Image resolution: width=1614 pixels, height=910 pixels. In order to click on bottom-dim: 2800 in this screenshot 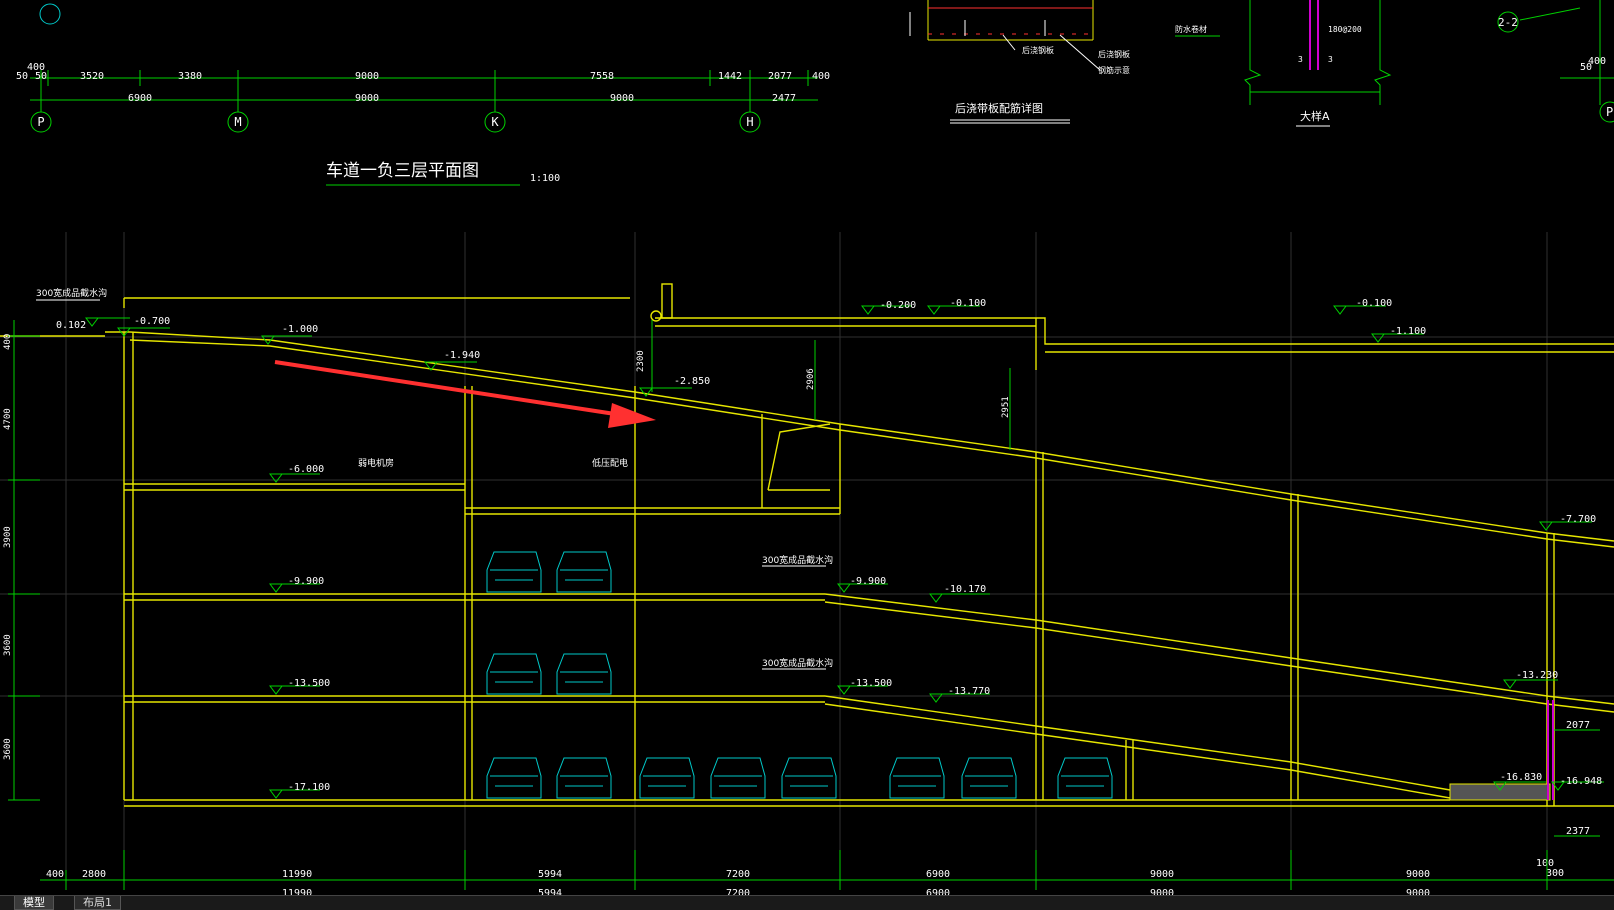, I will do `click(94, 874)`.